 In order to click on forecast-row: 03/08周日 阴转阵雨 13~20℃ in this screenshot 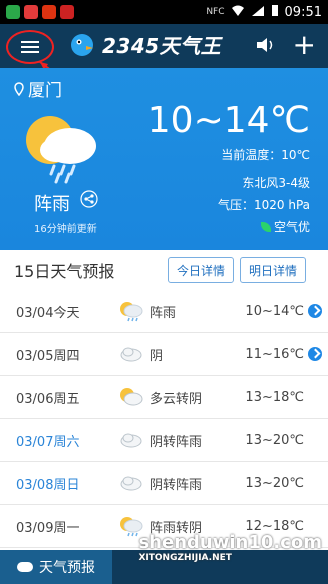, I will do `click(164, 483)`.